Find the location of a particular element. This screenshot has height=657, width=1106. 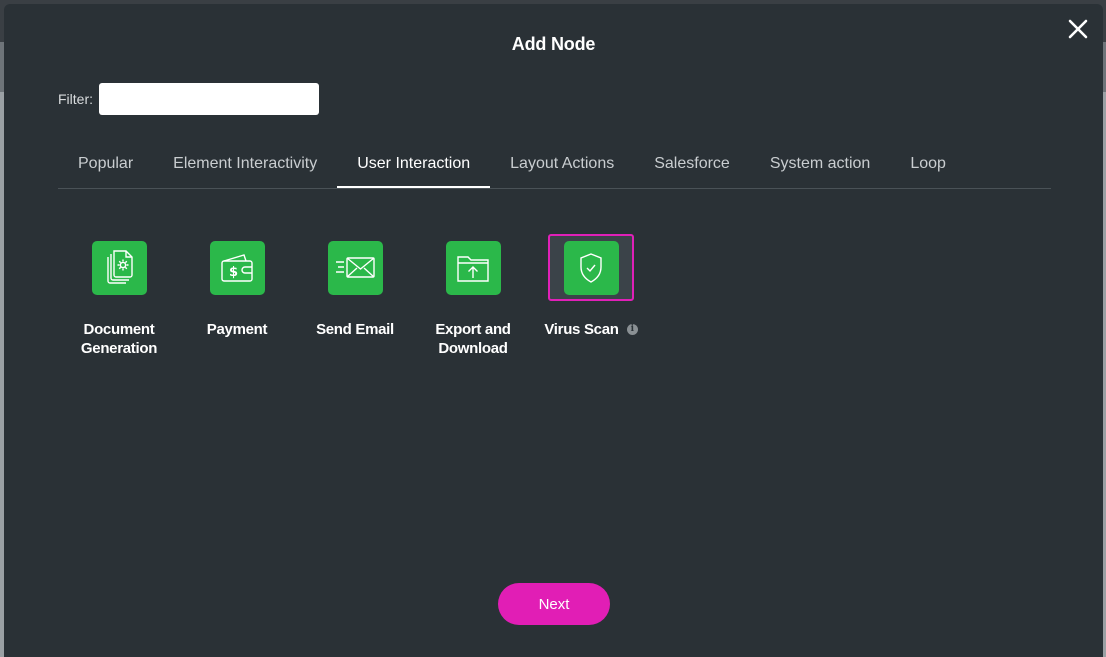

node-label: Send Email is located at coordinates (355, 329).